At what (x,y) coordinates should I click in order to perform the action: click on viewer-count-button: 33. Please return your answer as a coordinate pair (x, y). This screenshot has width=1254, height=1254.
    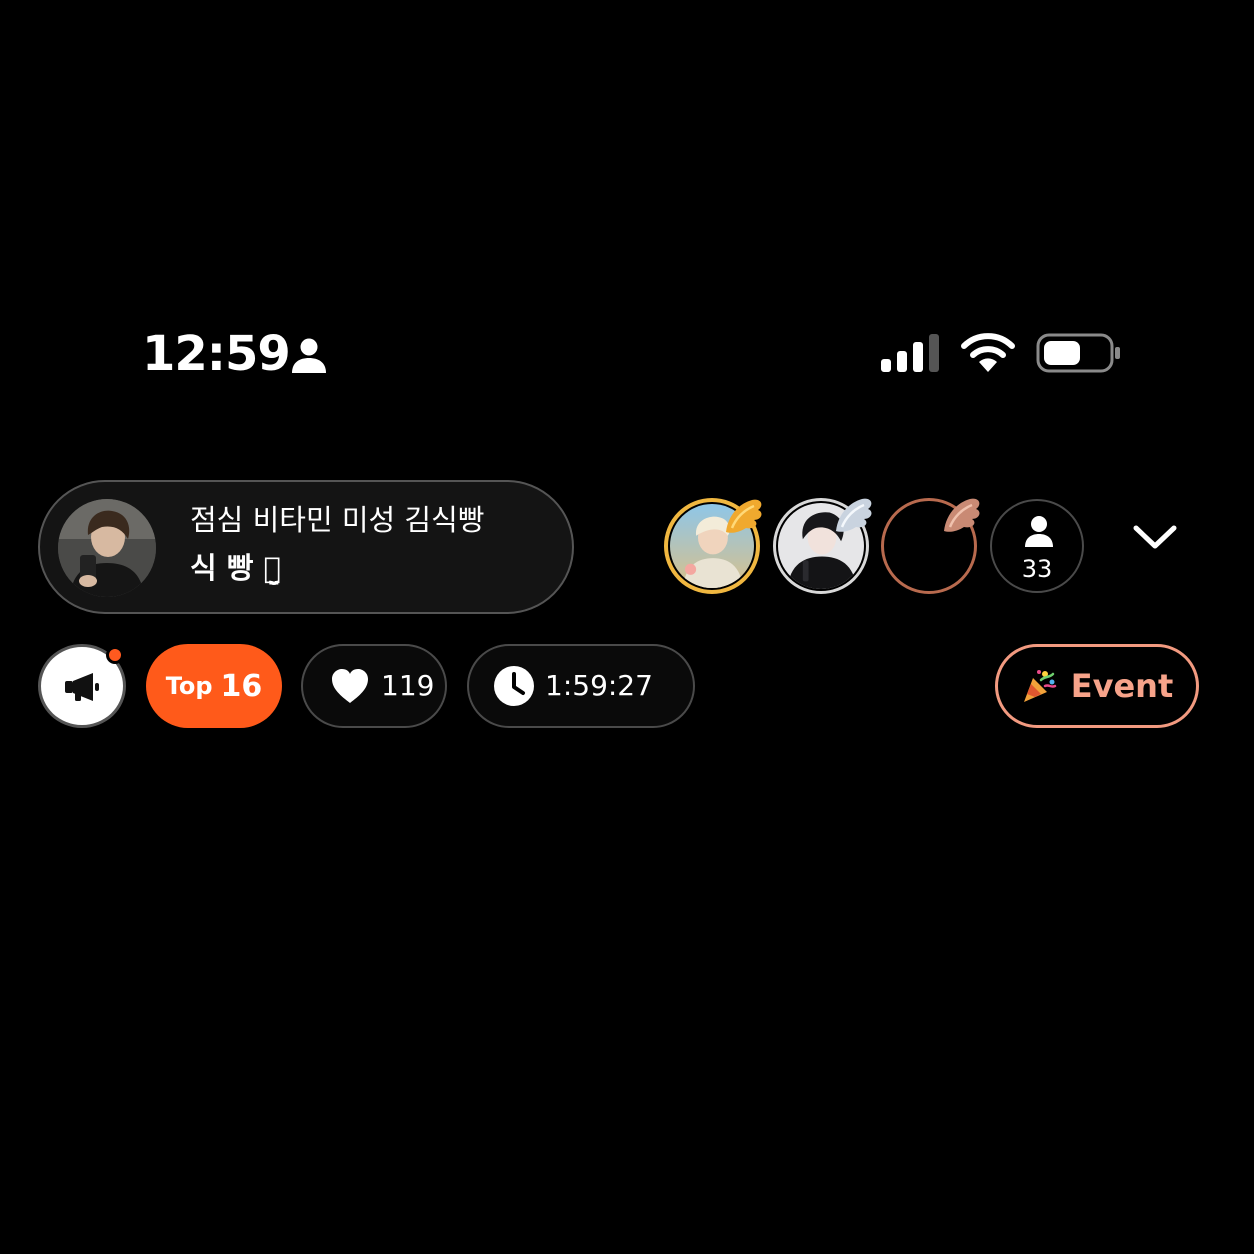
    Looking at the image, I should click on (1037, 546).